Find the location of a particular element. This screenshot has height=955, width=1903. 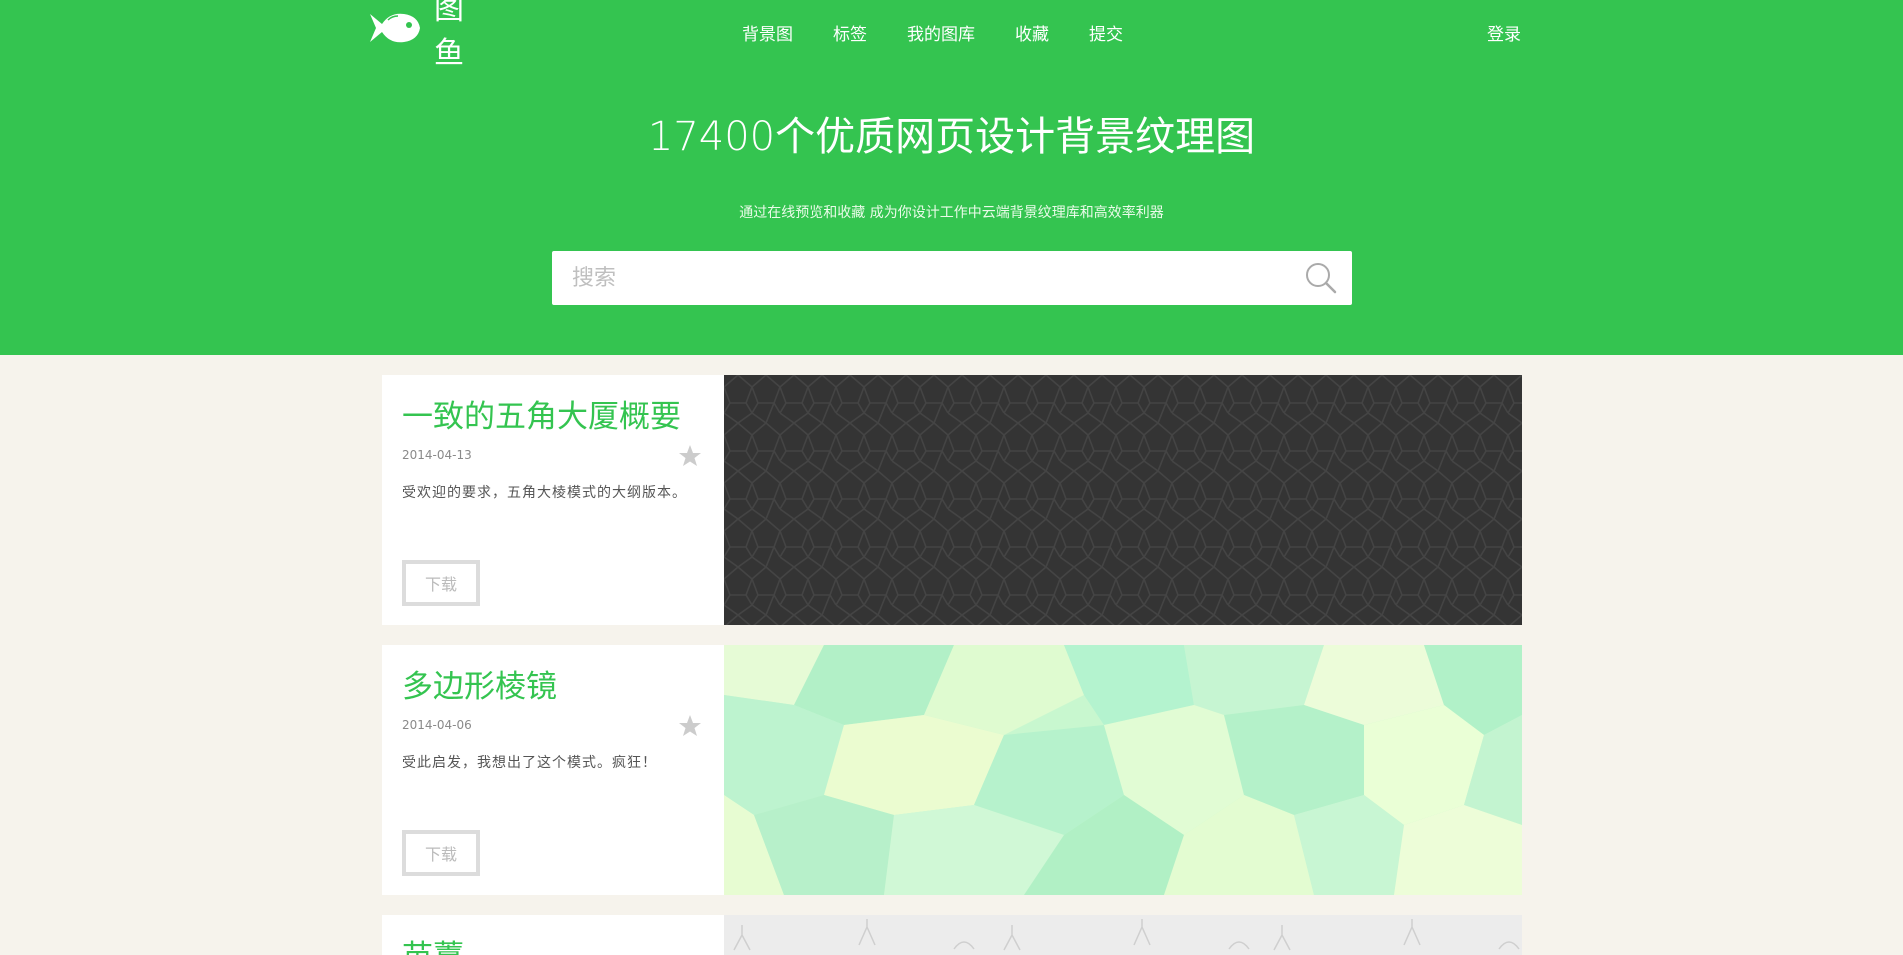

search-input is located at coordinates (922, 278).